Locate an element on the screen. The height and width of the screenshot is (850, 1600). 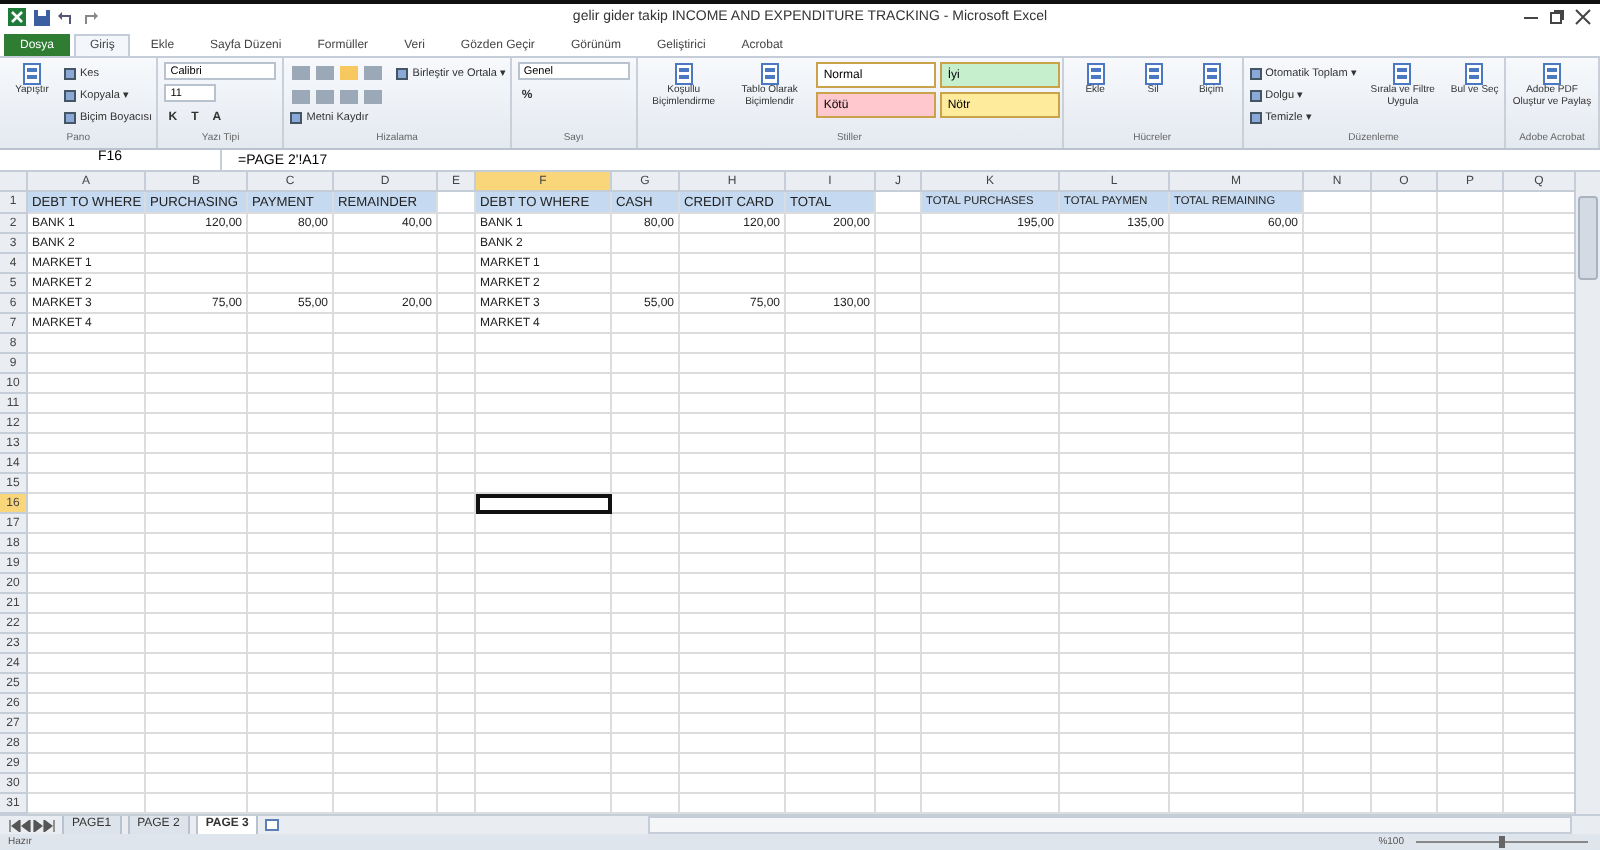
active-cell is located at coordinates (544, 504).